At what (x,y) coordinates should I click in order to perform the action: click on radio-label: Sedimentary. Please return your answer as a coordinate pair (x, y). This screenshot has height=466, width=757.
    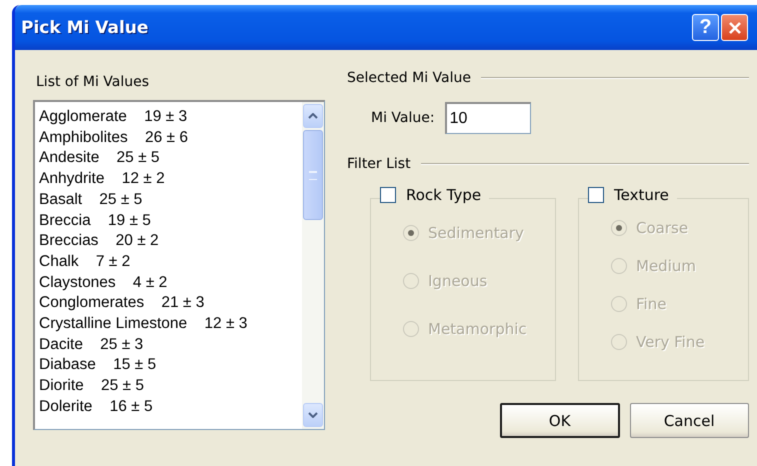
    Looking at the image, I should click on (476, 233).